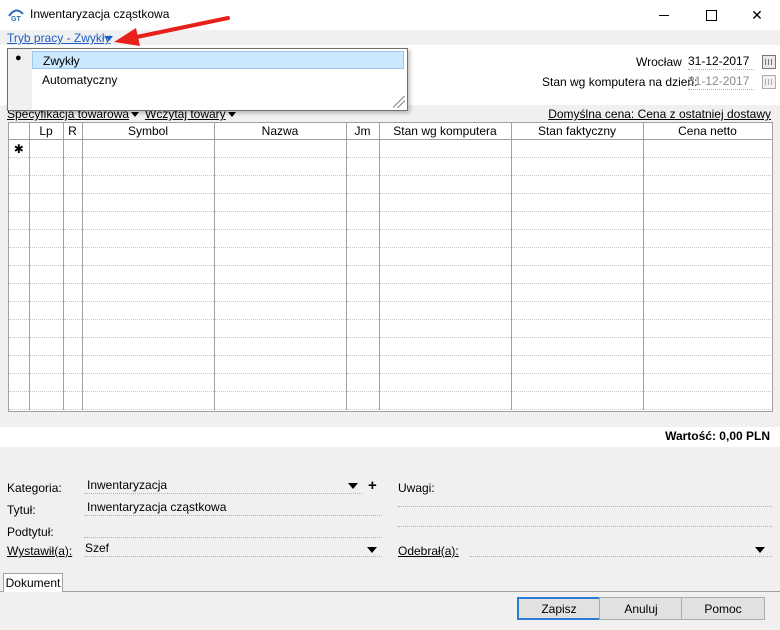 The image size is (780, 630). What do you see at coordinates (353, 486) in the screenshot?
I see `category-dropdown-icon` at bounding box center [353, 486].